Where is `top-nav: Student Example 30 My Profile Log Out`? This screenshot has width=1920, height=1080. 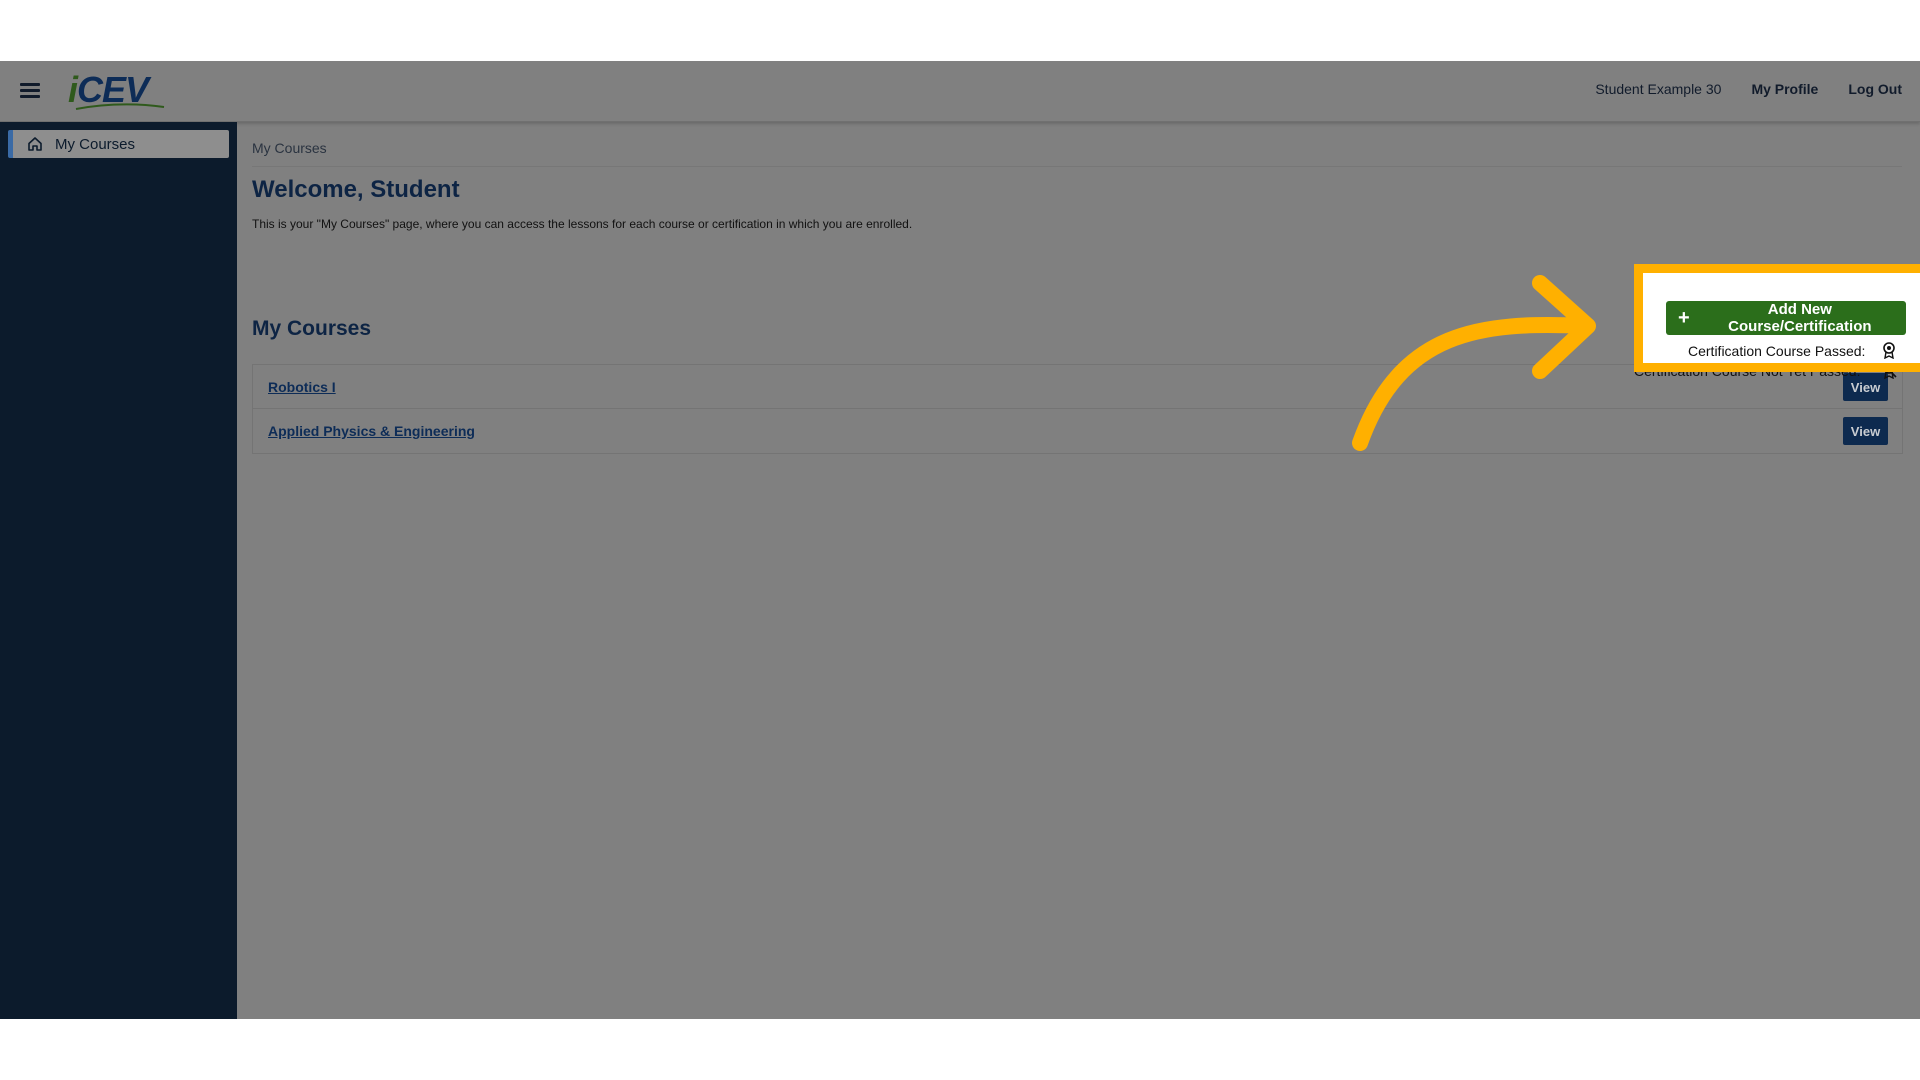 top-nav: Student Example 30 My Profile Log Out is located at coordinates (1748, 89).